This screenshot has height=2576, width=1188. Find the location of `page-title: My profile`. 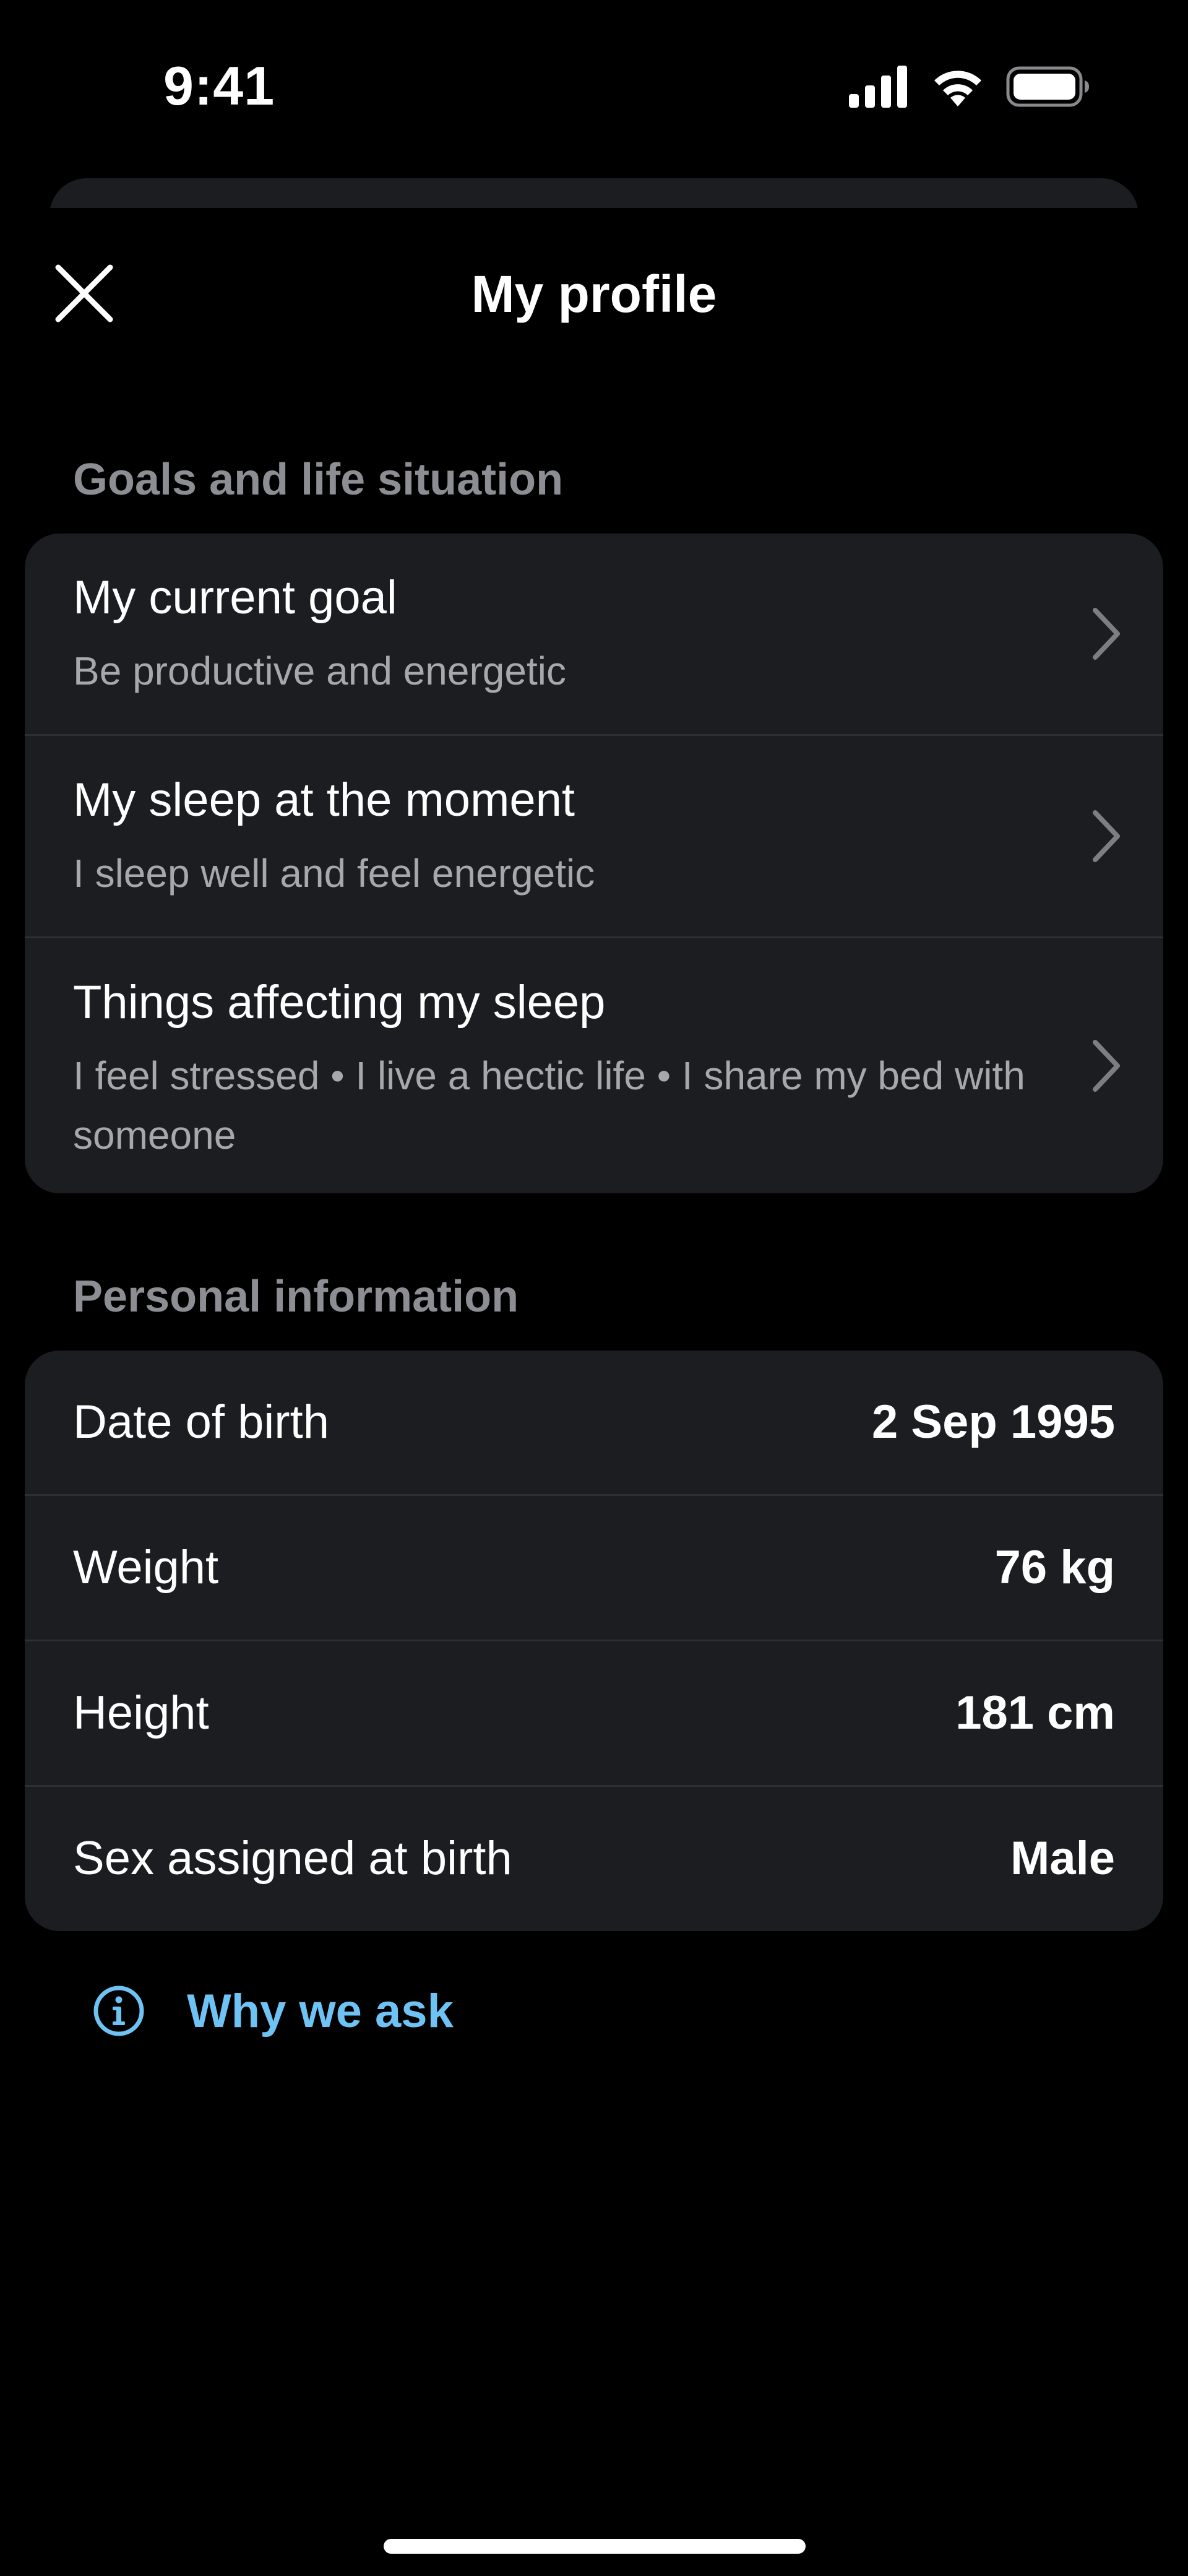

page-title: My profile is located at coordinates (594, 294).